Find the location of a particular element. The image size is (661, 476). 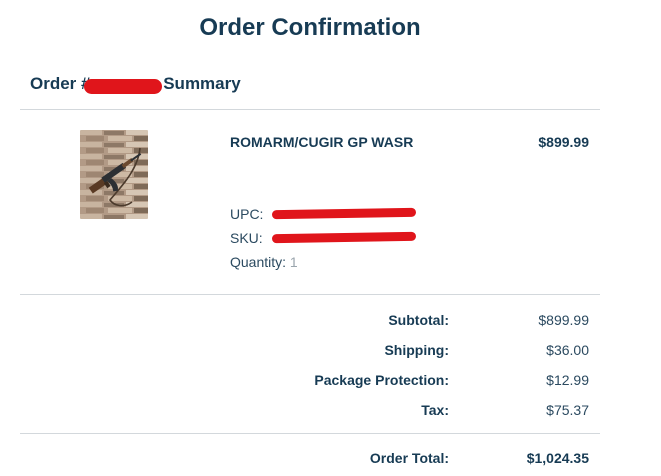

quantity-label: Quantity: is located at coordinates (258, 262).